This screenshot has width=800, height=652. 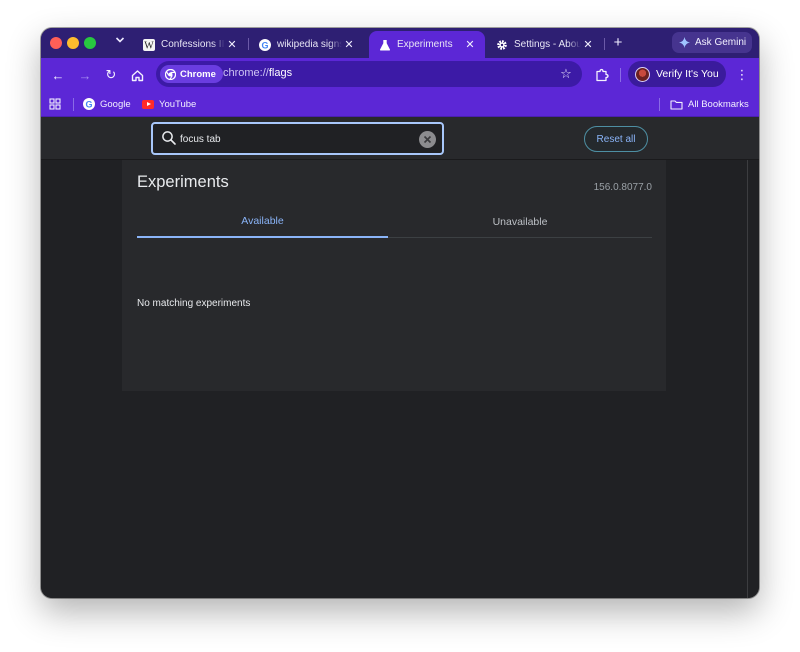 I want to click on close-window-button, so click(x=56, y=43).